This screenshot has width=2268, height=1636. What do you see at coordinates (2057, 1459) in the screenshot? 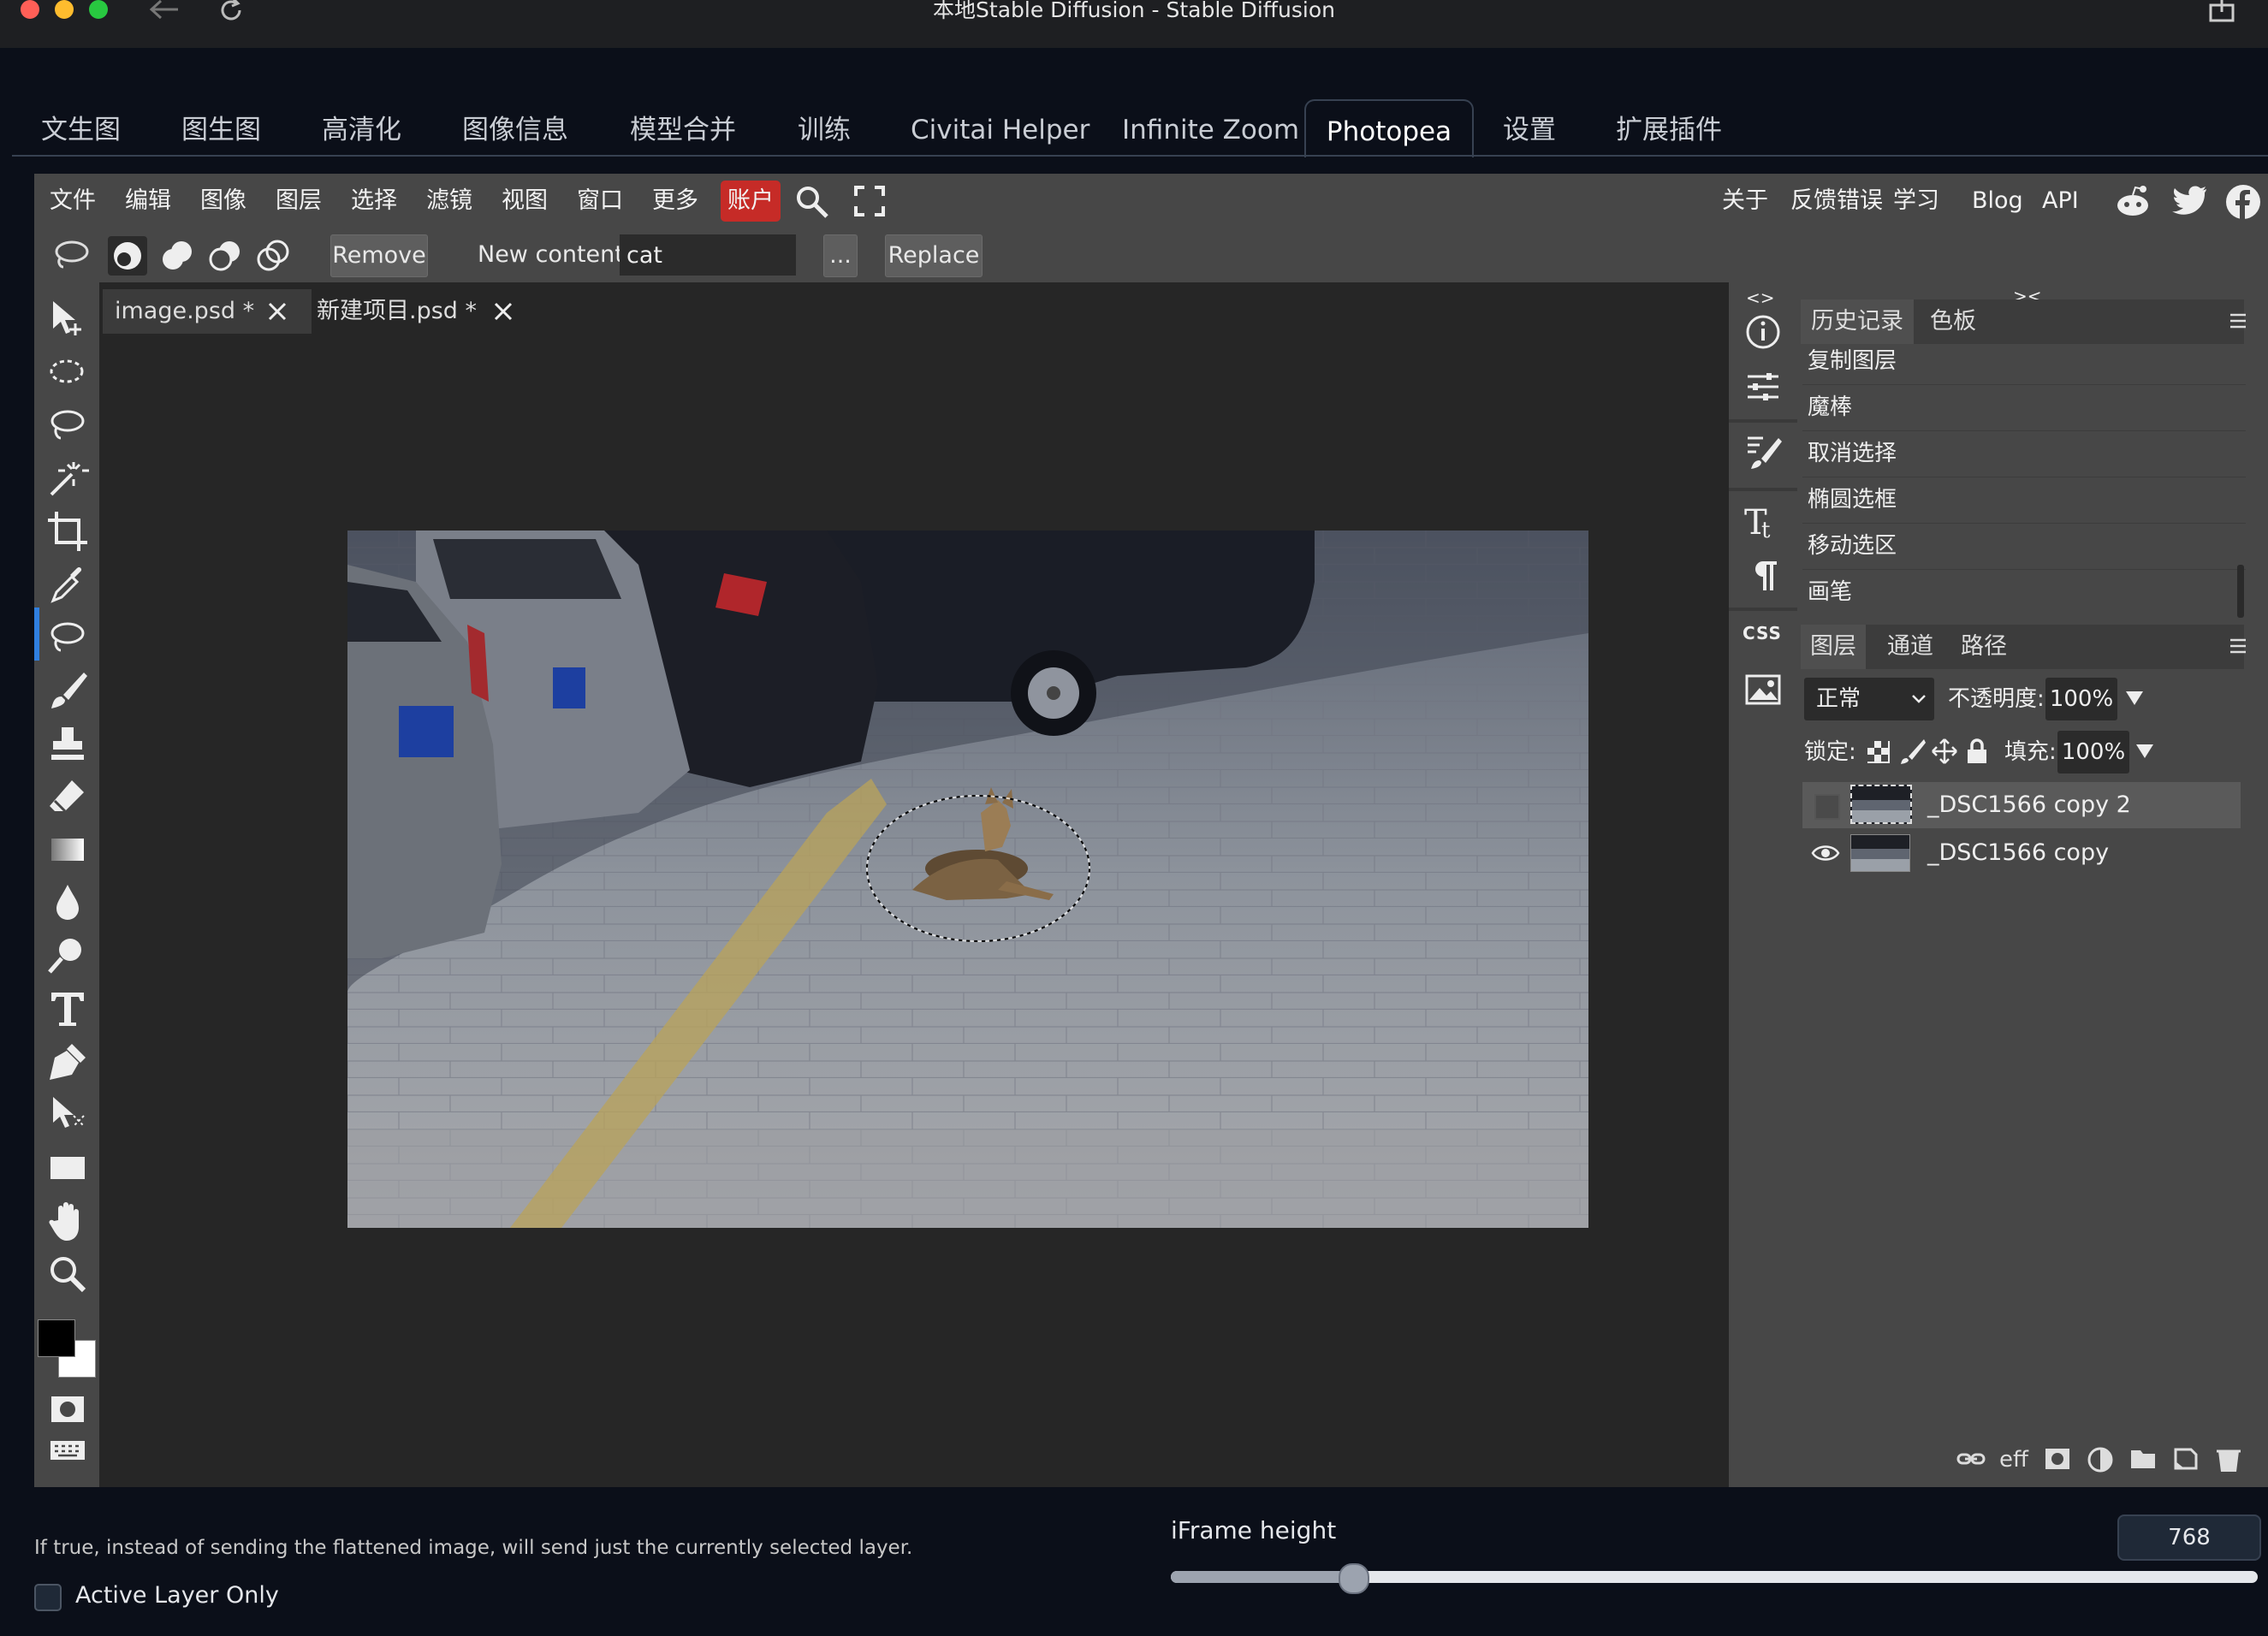
I see `layer-mask-icon` at bounding box center [2057, 1459].